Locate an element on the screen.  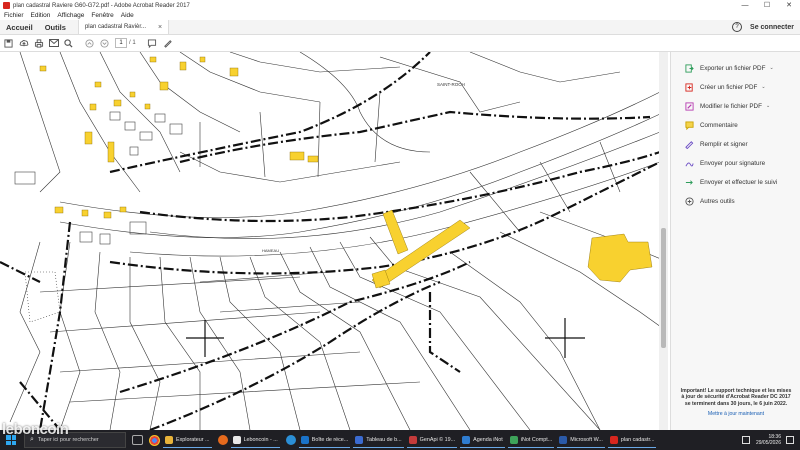
signin-button: Se connecter is located at coordinates (772, 27).